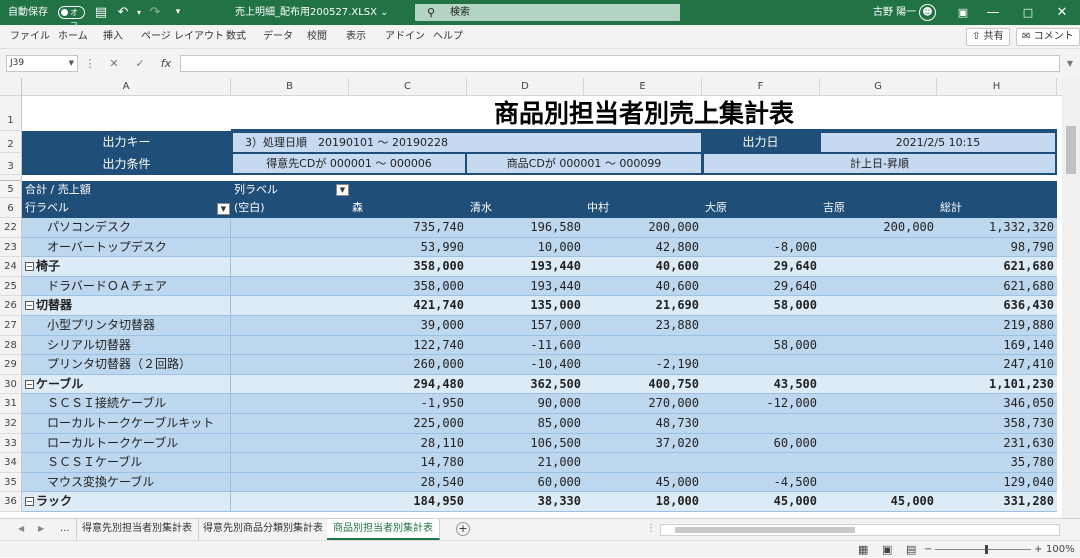 Image resolution: width=1080 pixels, height=558 pixels. Describe the element at coordinates (1071, 298) in the screenshot. I see `vertical-scrollbar` at that location.